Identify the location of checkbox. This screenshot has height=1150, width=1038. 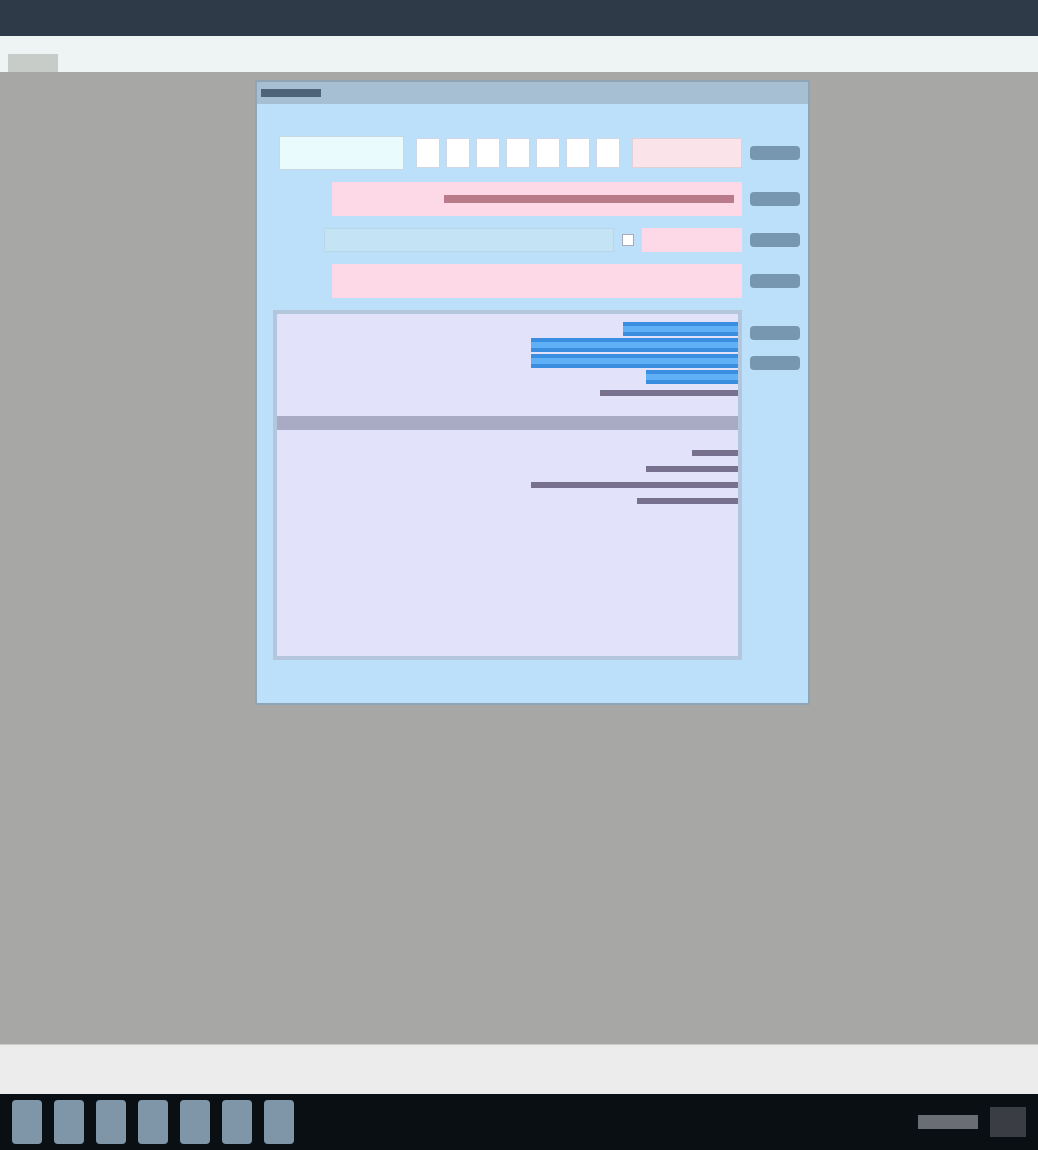
(628, 240).